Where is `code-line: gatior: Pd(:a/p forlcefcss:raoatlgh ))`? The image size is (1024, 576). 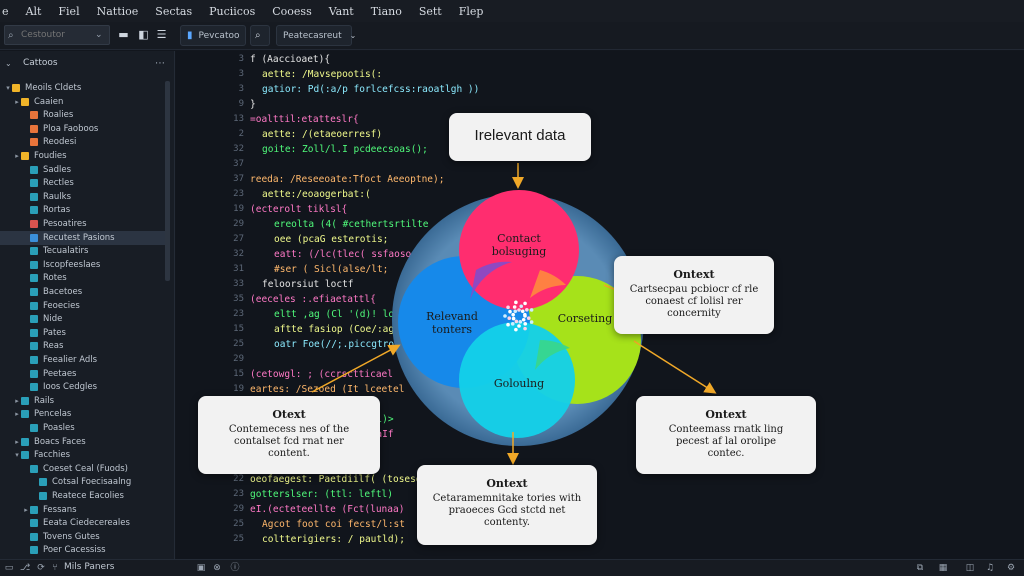 code-line: gatior: Pd(:a/p forlcefcss:raoatlgh )) is located at coordinates (370, 89).